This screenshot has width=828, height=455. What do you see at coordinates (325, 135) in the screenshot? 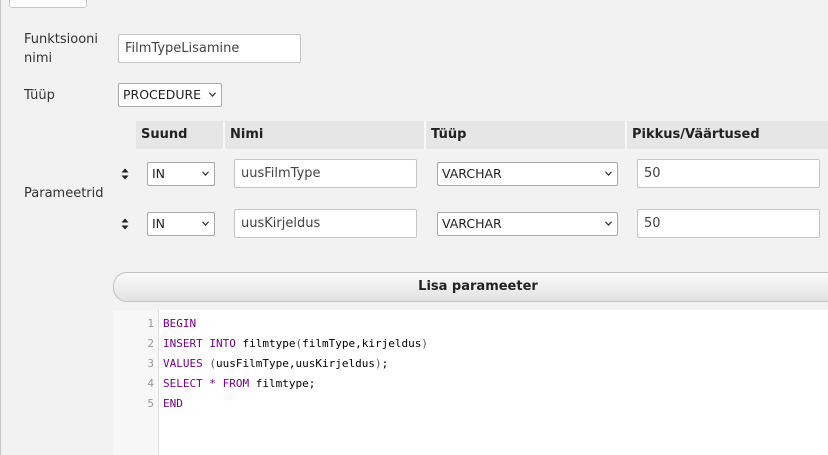
I see `column-header-name: Nimi` at bounding box center [325, 135].